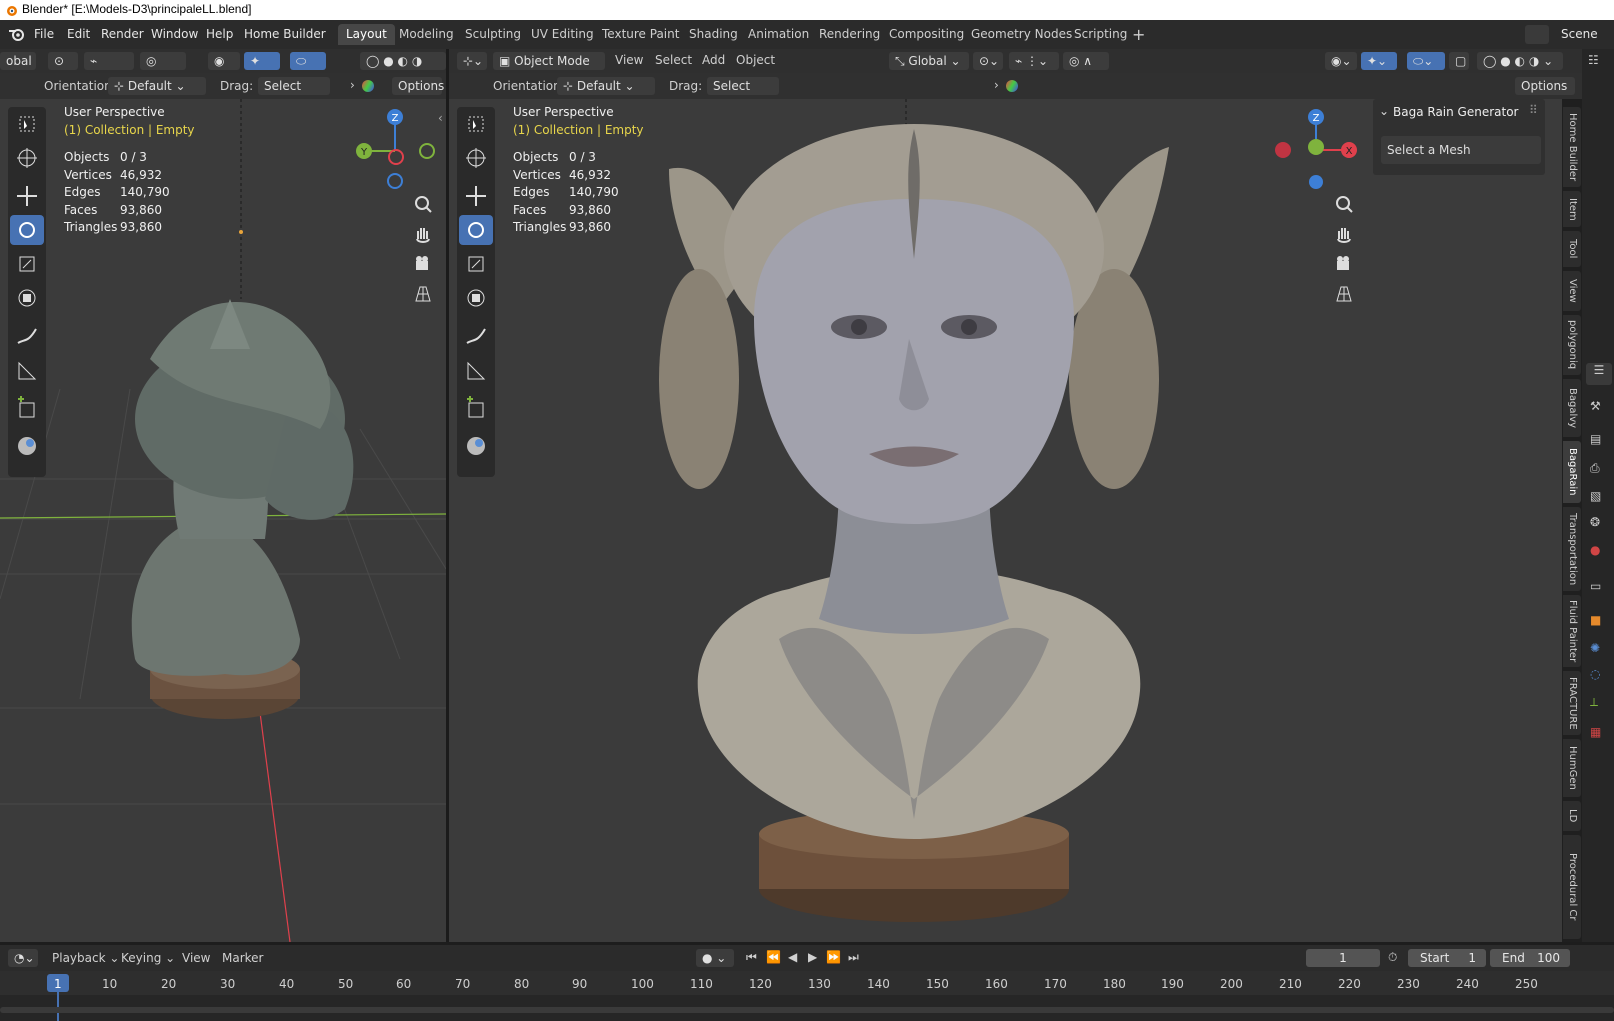 The width and height of the screenshot is (1614, 1021). Describe the element at coordinates (423, 264) in the screenshot. I see `left-camera-icon` at that location.